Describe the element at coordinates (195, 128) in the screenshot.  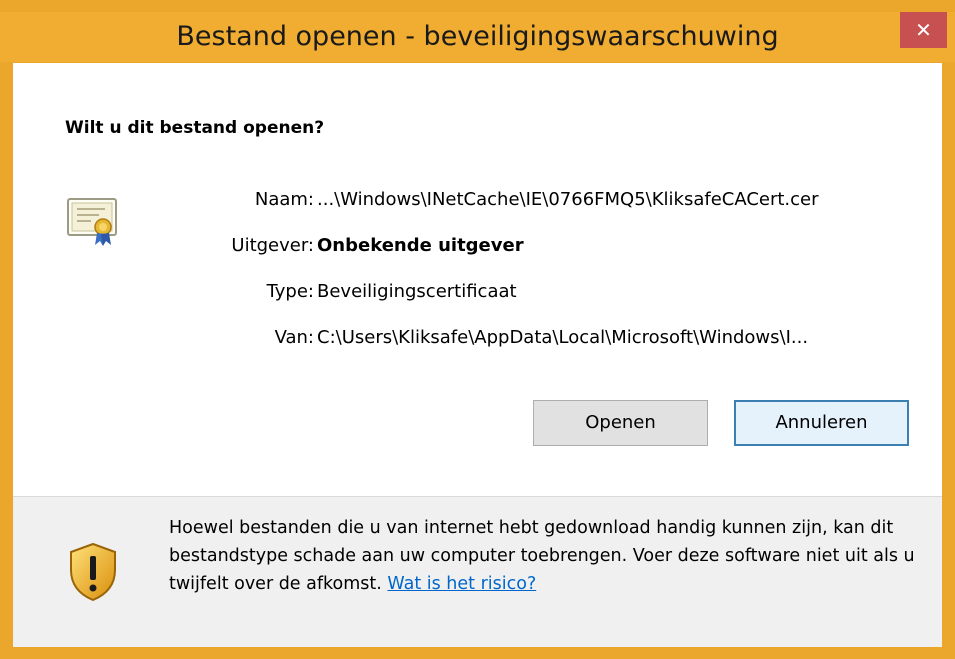
I see `dialog-question: Wilt u dit bestand openen?` at that location.